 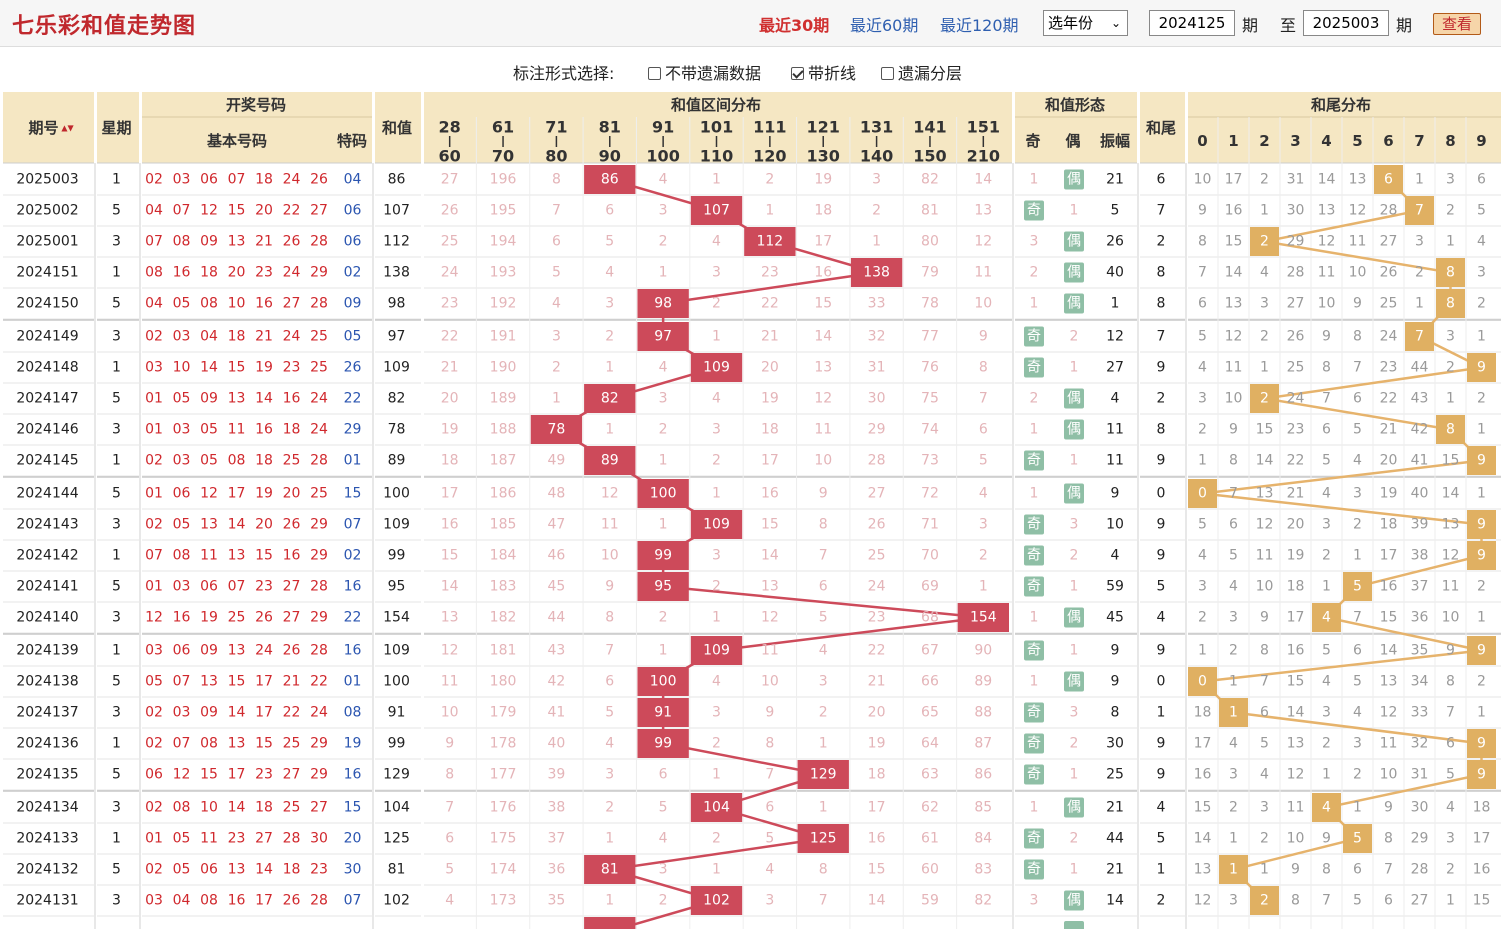 I want to click on range-header-high: 150, so click(x=929, y=156).